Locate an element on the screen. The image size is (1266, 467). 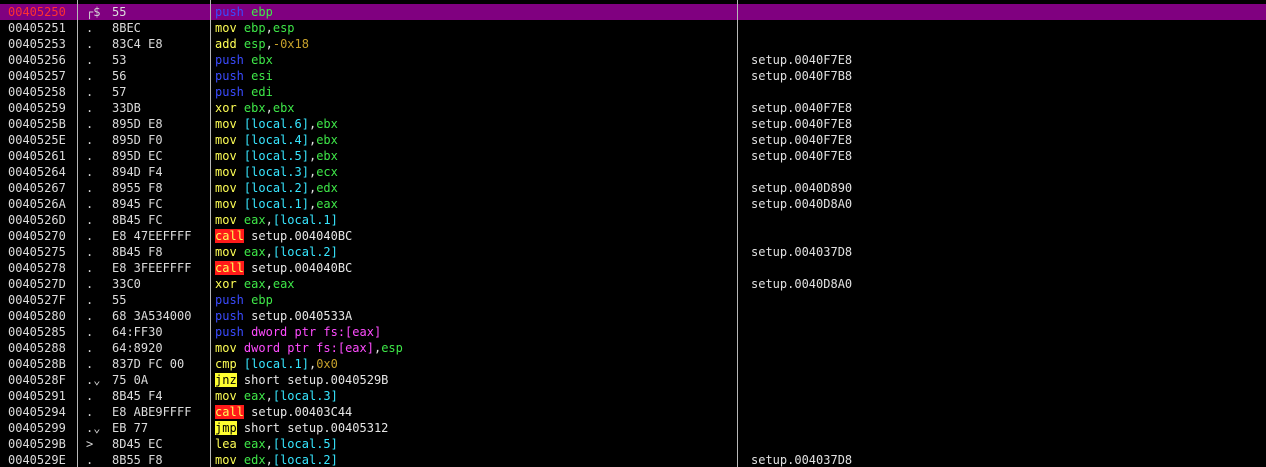
address-cell: 00405278 is located at coordinates (37, 268).